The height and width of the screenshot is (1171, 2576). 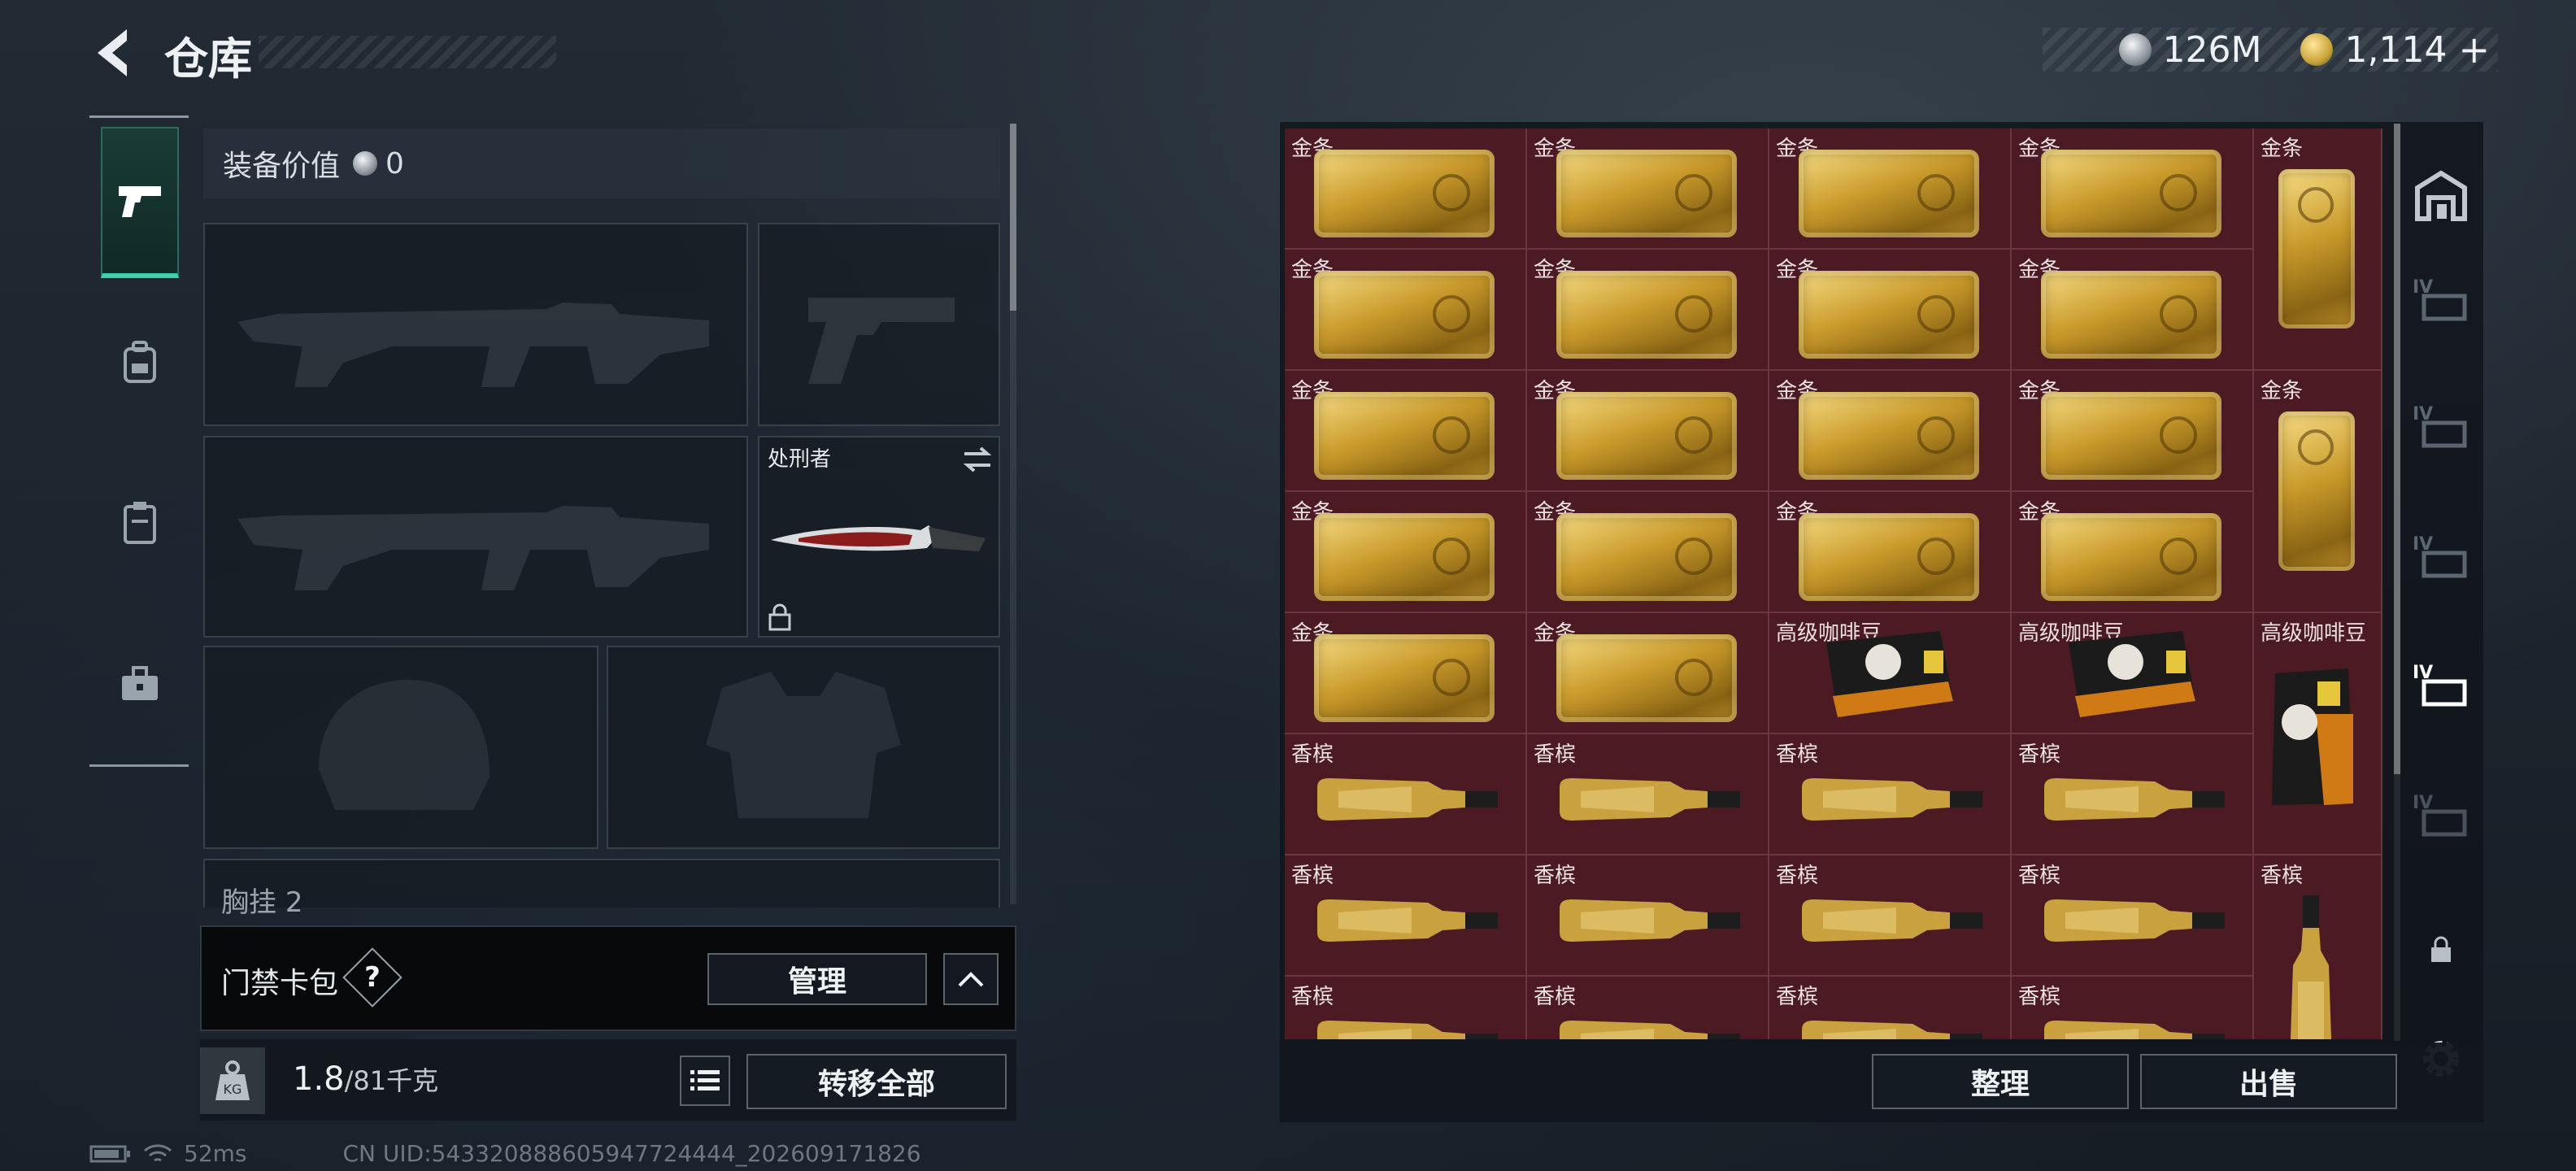 What do you see at coordinates (140, 362) in the screenshot?
I see `tab-backpack` at bounding box center [140, 362].